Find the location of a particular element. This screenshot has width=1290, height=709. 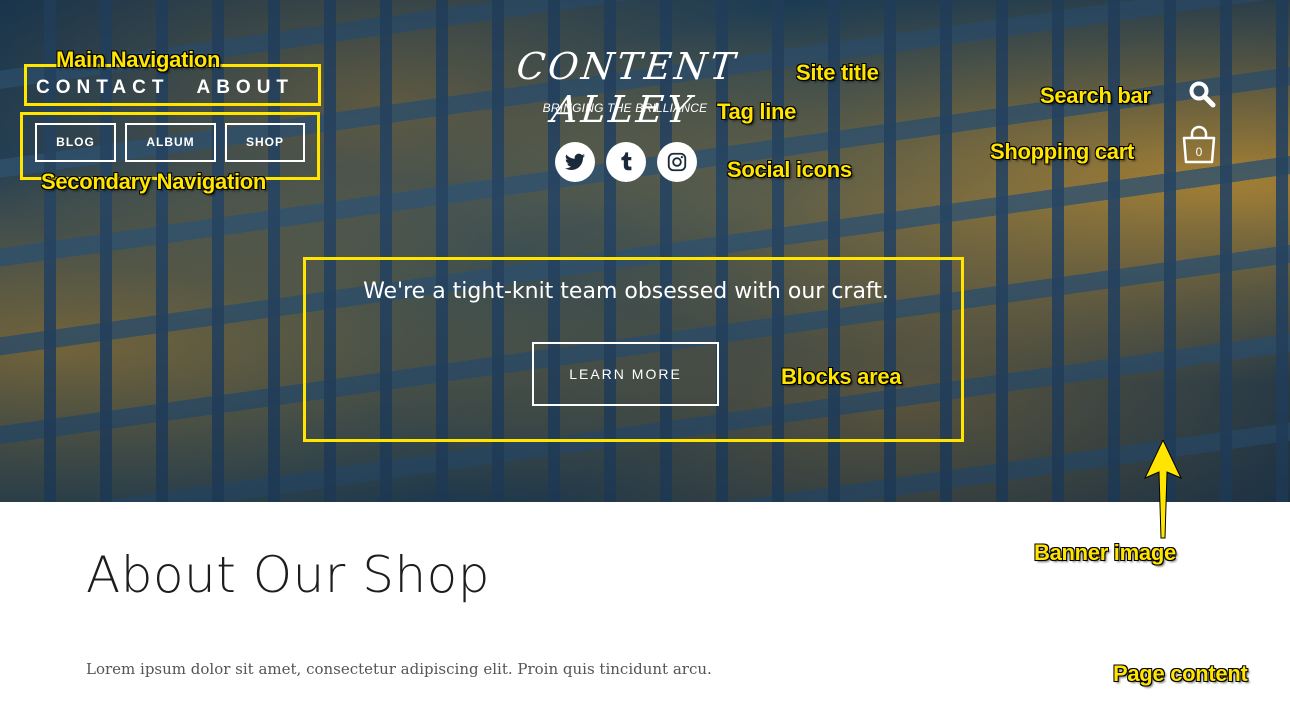

main-navigation: CONTACT ABOUT is located at coordinates (165, 87).